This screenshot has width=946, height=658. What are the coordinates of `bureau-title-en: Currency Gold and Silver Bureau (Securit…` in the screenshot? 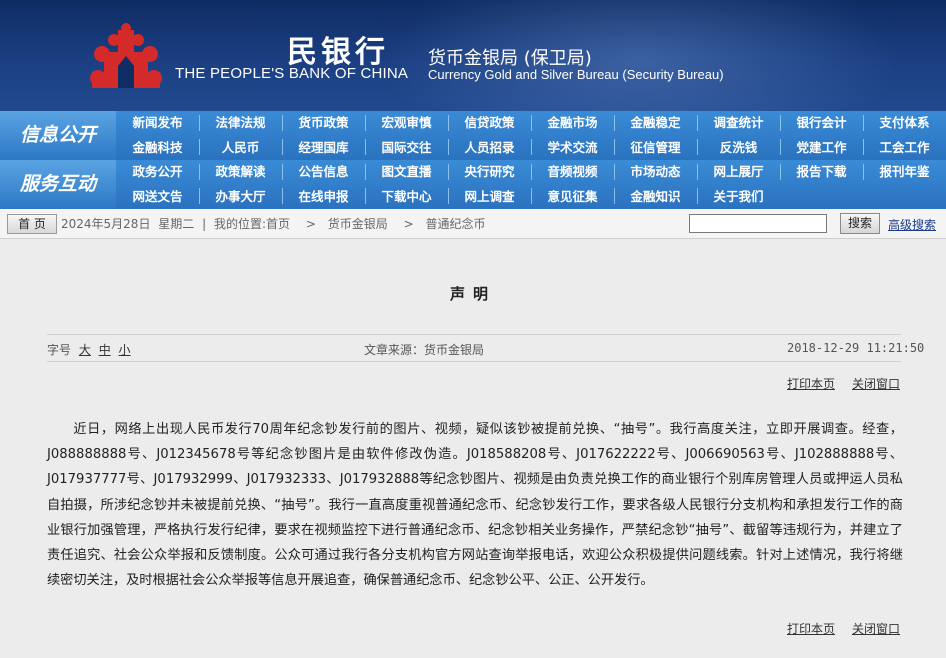 It's located at (576, 74).